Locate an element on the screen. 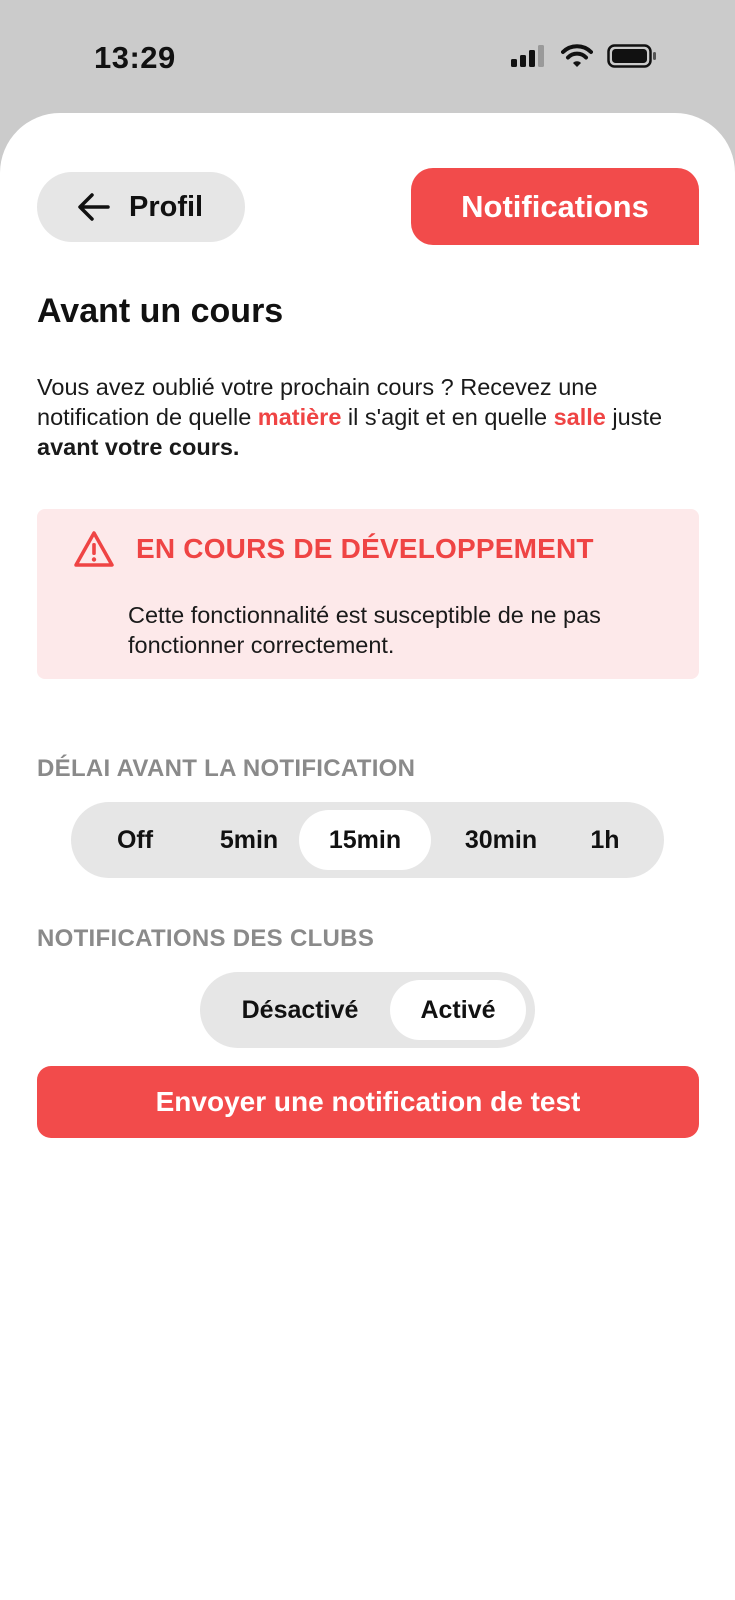 The height and width of the screenshot is (1600, 735). delay-option-5min: 5min is located at coordinates (249, 840).